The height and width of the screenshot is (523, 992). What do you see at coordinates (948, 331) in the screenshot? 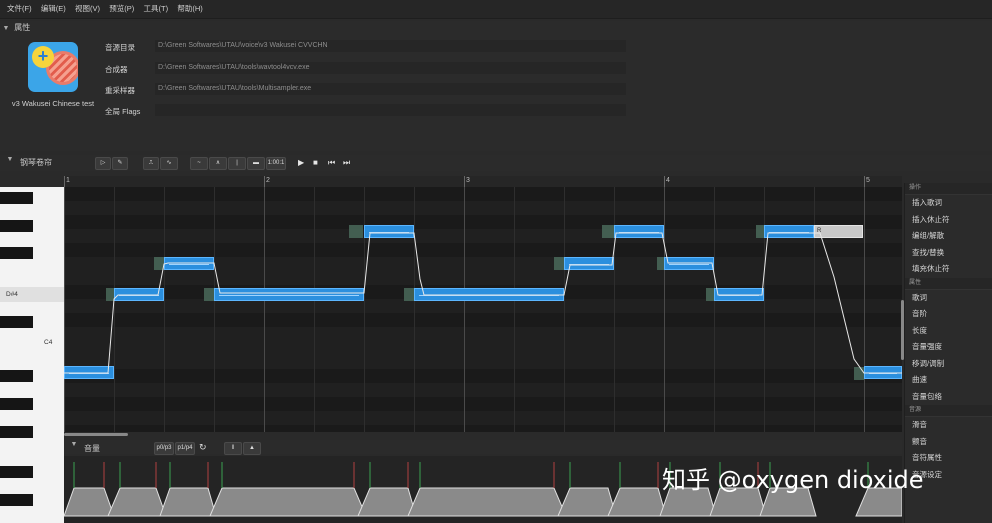
I see `side-item-length: 长度` at bounding box center [948, 331].